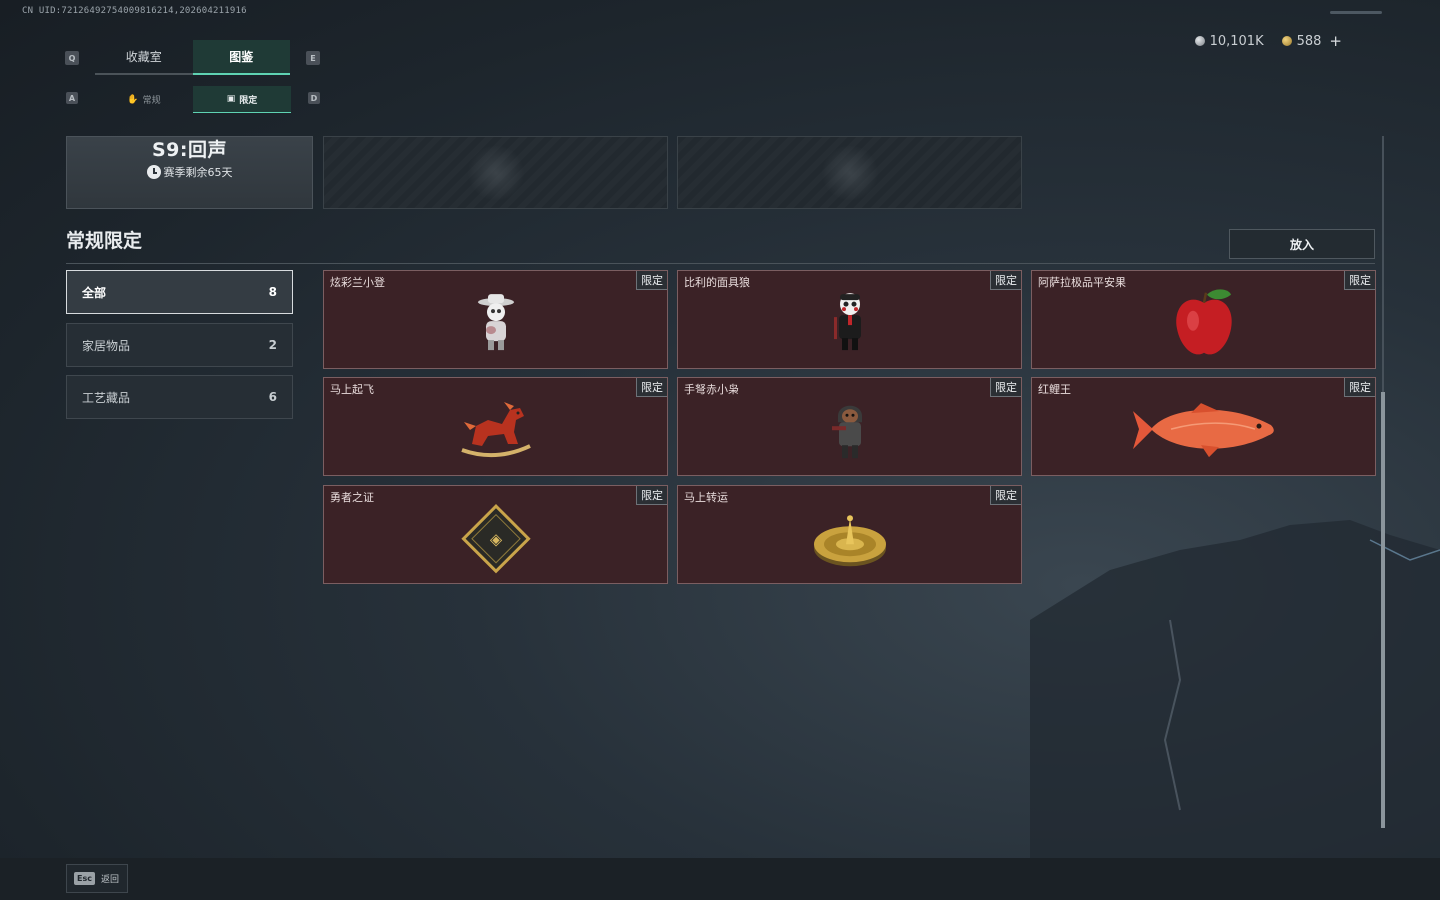 This screenshot has width=1440, height=900. I want to click on currency-bar: 10,101K 588 +, so click(1268, 41).